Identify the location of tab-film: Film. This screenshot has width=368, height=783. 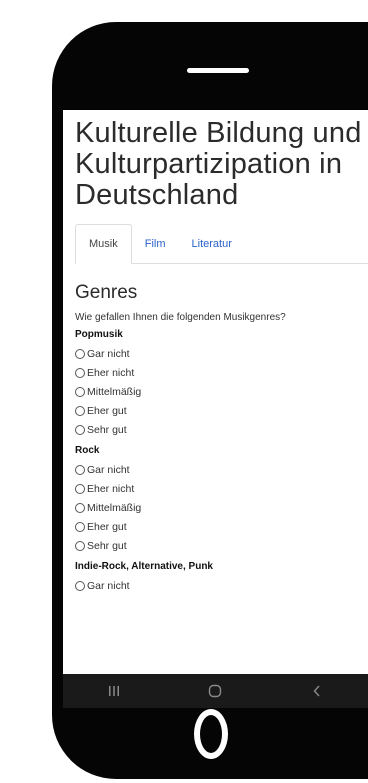
(155, 244).